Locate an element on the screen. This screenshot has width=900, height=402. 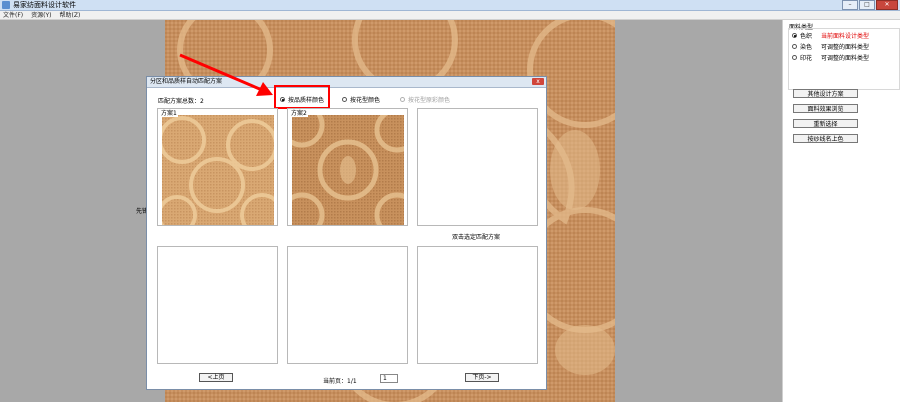
maximize-button: □ is located at coordinates (867, 5).